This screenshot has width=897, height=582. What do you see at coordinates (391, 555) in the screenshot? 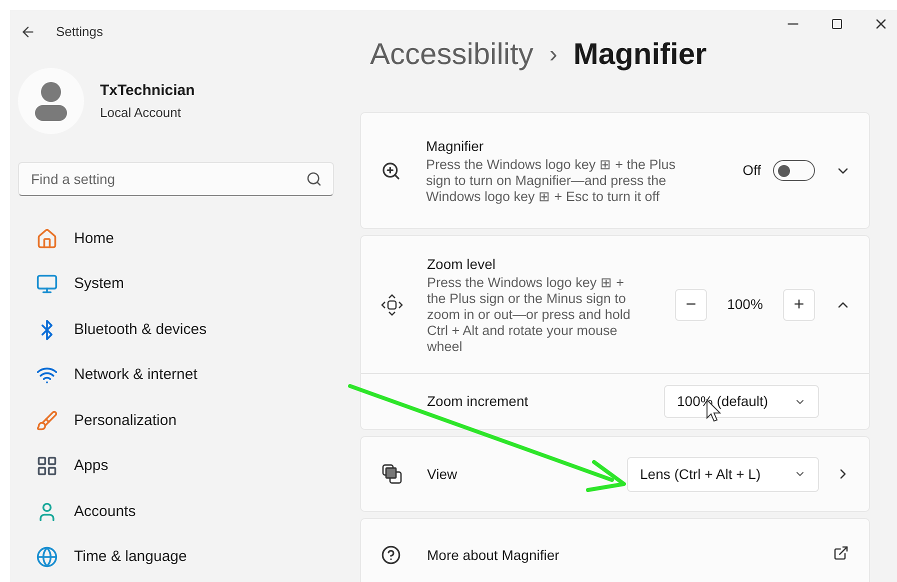
I see `help-icon` at bounding box center [391, 555].